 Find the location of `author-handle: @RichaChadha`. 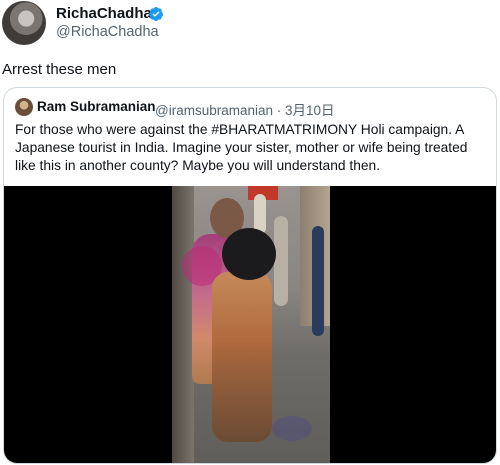

author-handle: @RichaChadha is located at coordinates (107, 32).